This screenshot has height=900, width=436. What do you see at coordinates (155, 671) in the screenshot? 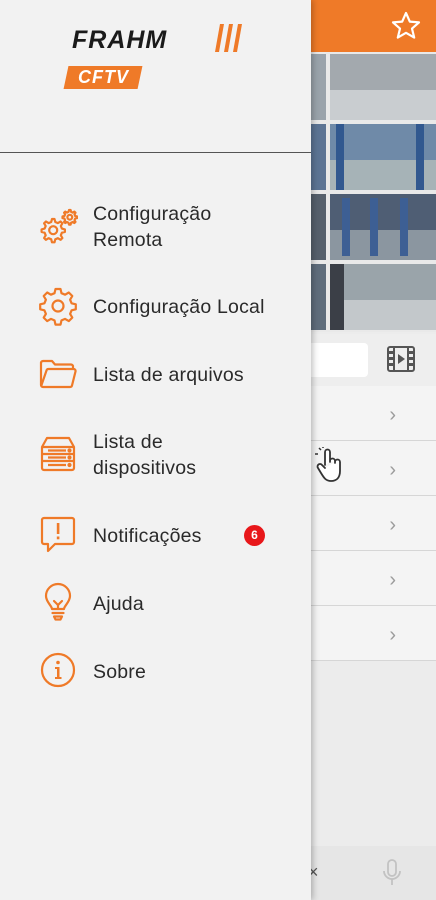
I see `menu-item-about: Sobre` at bounding box center [155, 671].